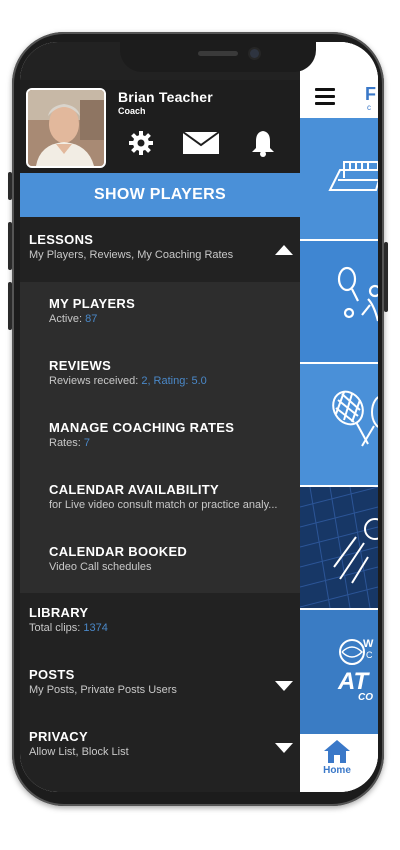  Describe the element at coordinates (254, 53) in the screenshot. I see `front-camera` at that location.